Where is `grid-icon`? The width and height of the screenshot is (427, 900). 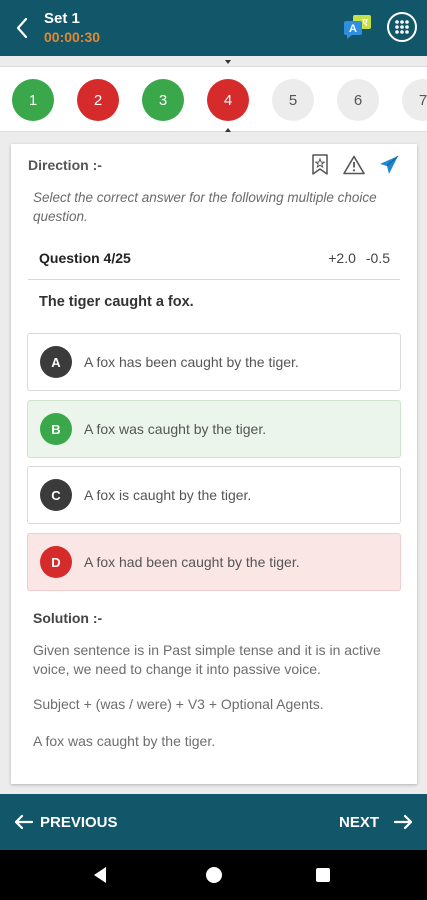
grid-icon is located at coordinates (402, 27).